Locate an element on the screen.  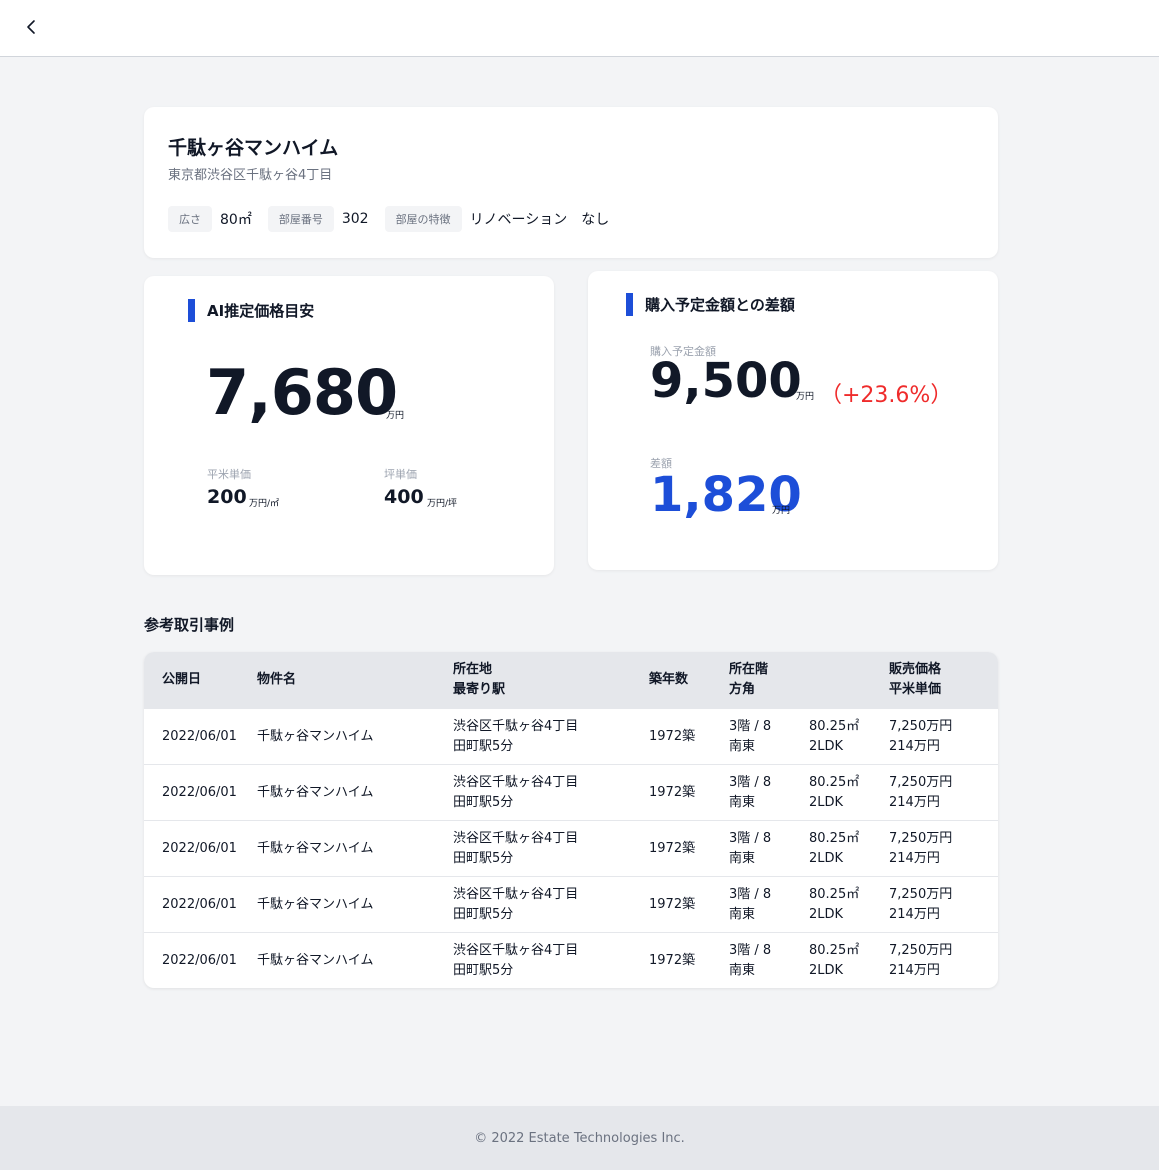
copyright: © 2022 Estate Technologies Inc. is located at coordinates (579, 1138).